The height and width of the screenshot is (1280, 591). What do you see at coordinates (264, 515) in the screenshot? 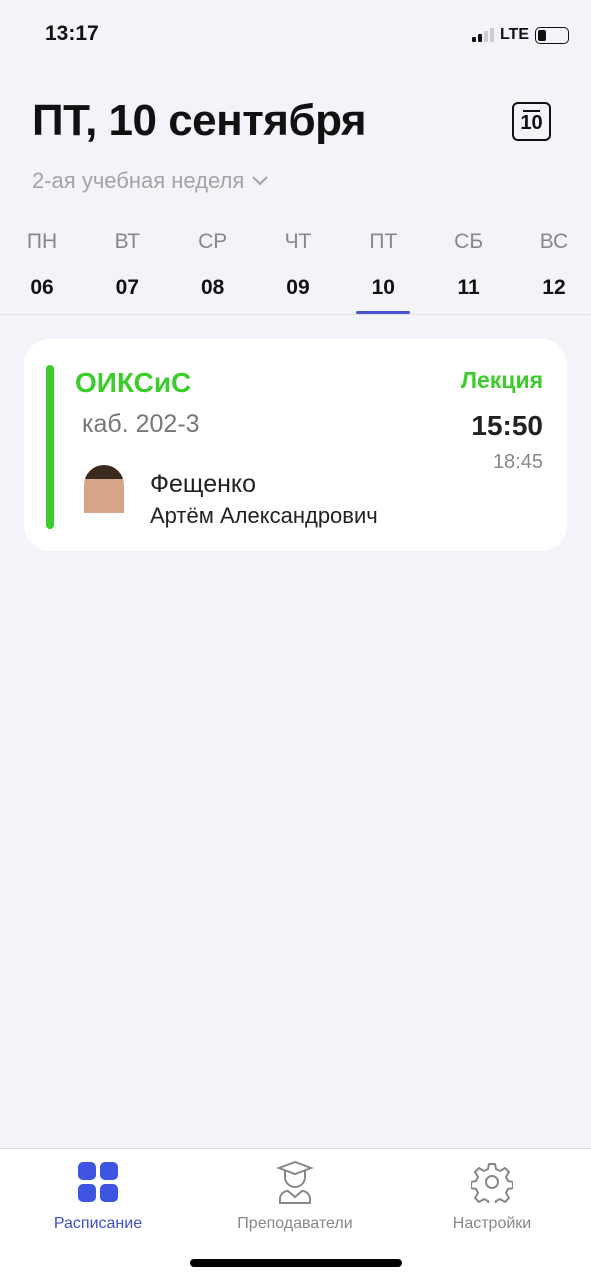
I see `teacher-name: Артём Александрович` at bounding box center [264, 515].